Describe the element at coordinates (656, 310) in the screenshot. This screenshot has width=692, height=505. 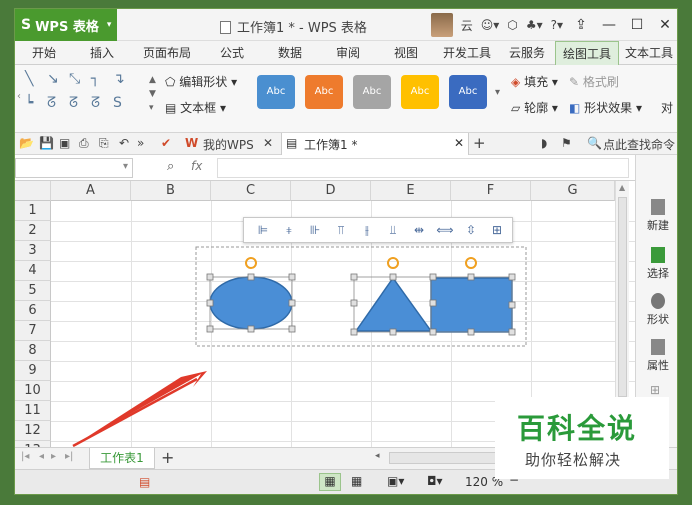
I see `panel-shape-button: 形状` at that location.